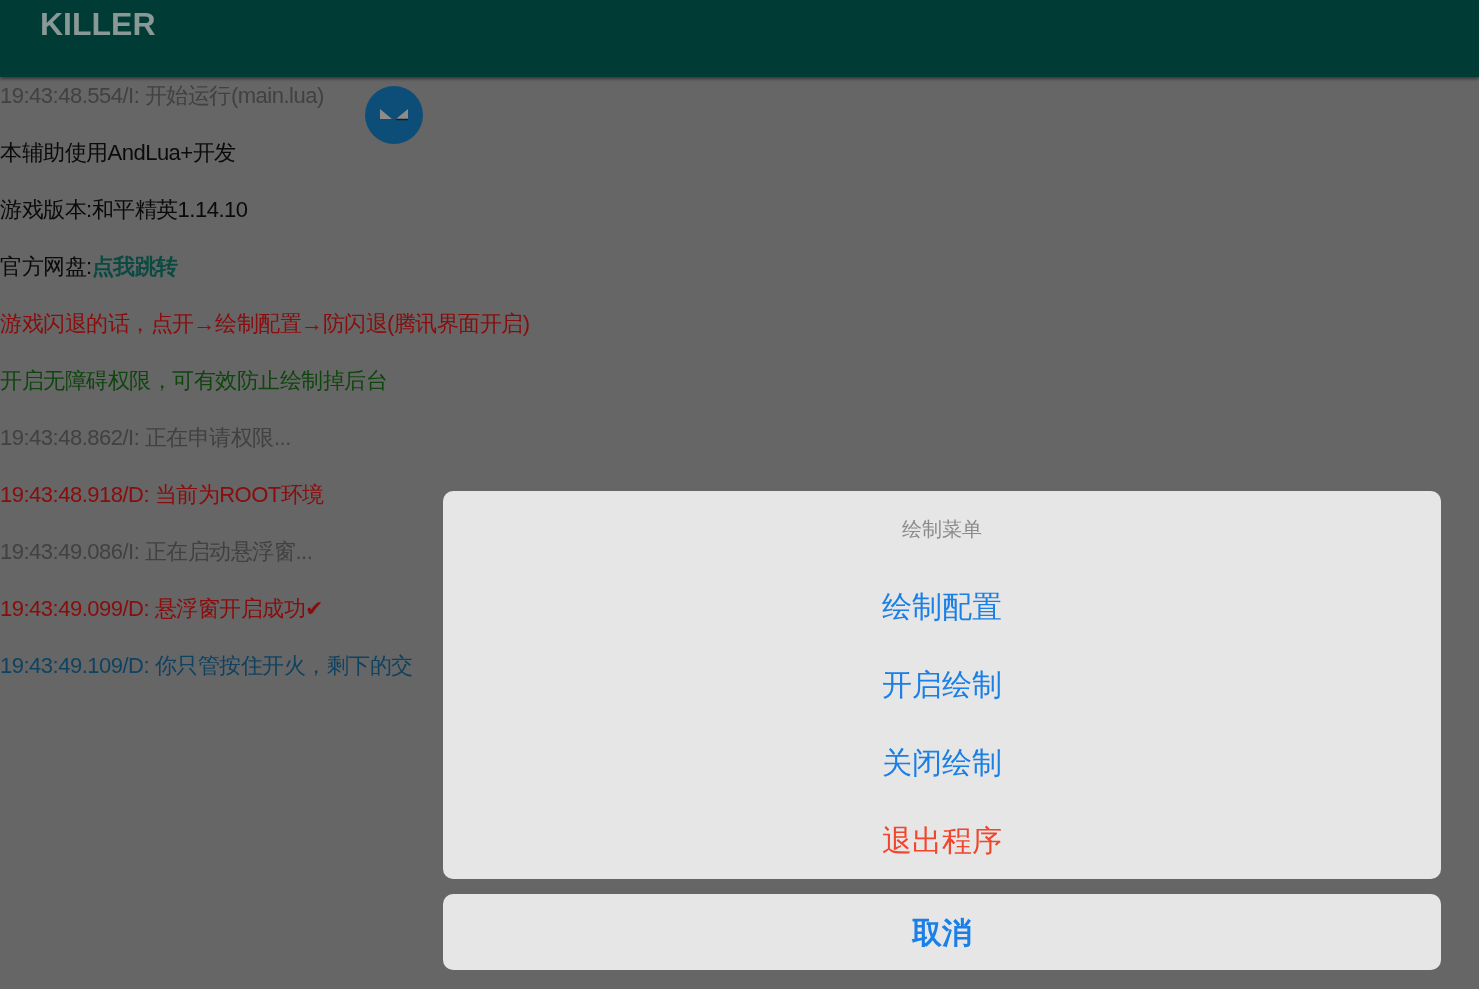 The width and height of the screenshot is (1479, 989). What do you see at coordinates (942, 840) in the screenshot?
I see `menu-item: 退出程序` at bounding box center [942, 840].